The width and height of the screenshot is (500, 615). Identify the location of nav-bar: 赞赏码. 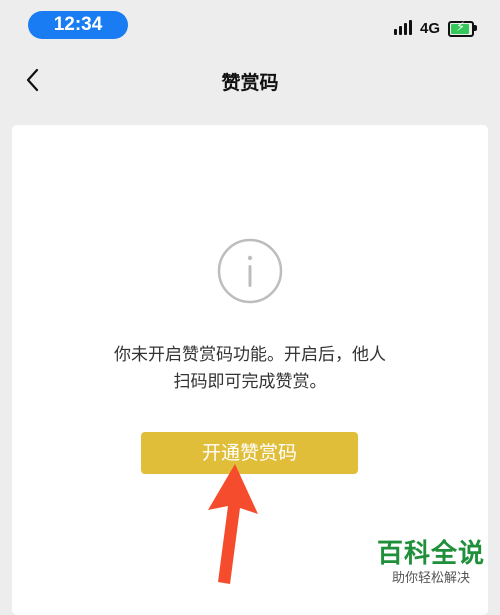
(250, 80).